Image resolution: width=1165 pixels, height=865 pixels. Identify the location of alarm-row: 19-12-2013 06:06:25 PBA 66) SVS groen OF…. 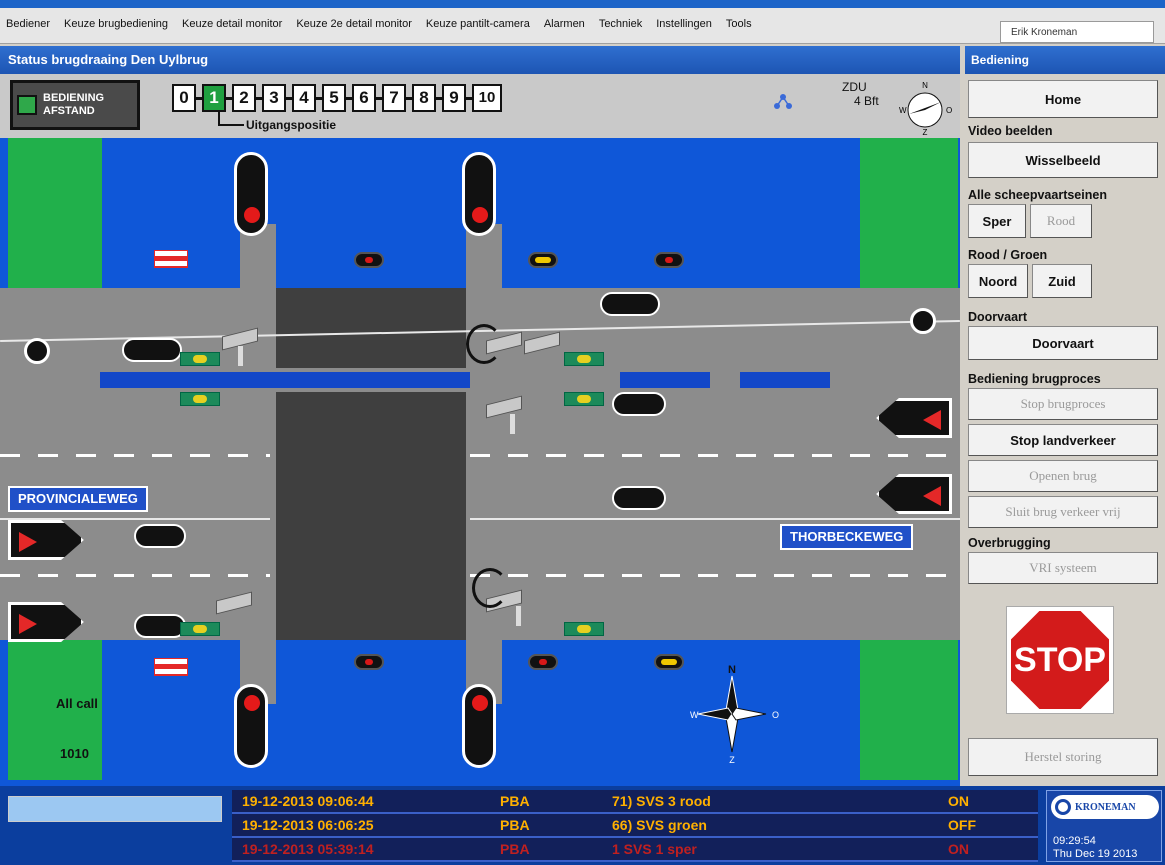
(635, 826).